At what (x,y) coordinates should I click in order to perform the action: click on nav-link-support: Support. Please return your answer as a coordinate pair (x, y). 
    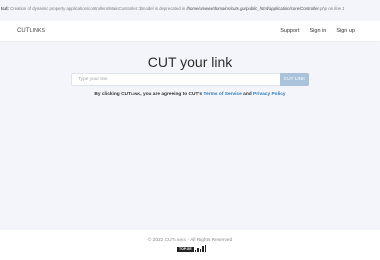
    Looking at the image, I should click on (289, 31).